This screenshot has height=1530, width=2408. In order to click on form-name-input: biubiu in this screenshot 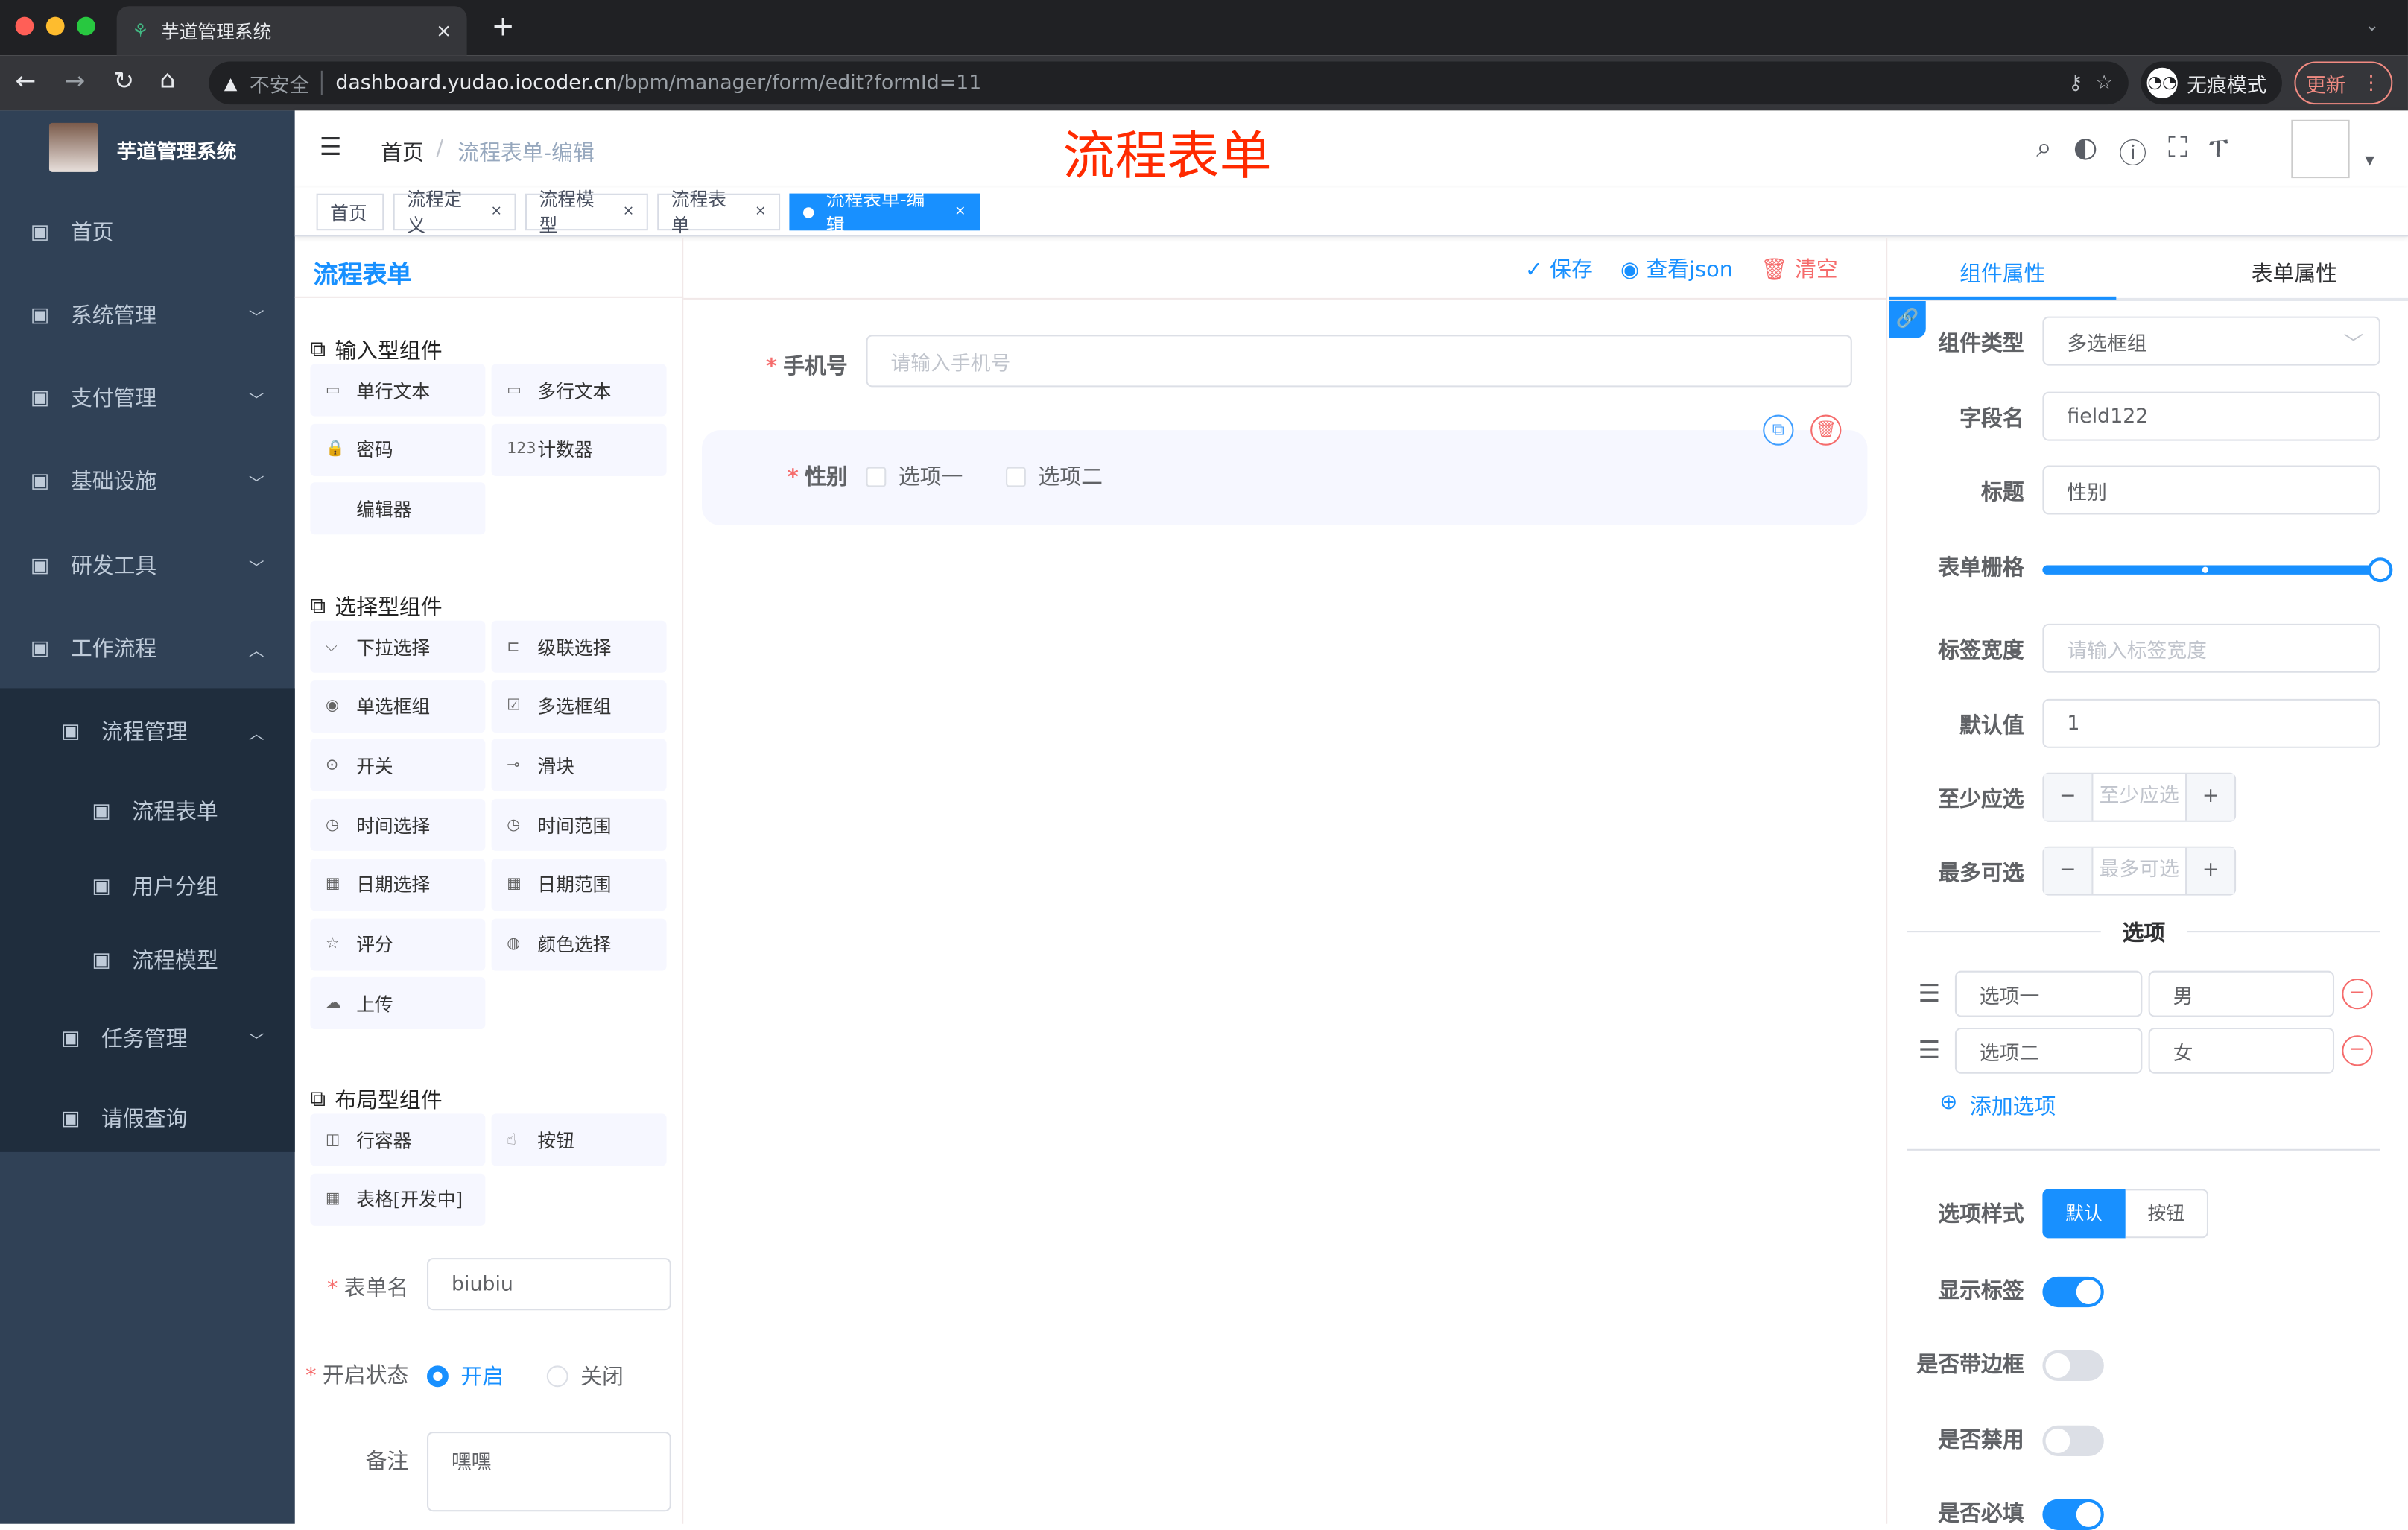, I will do `click(549, 1284)`.